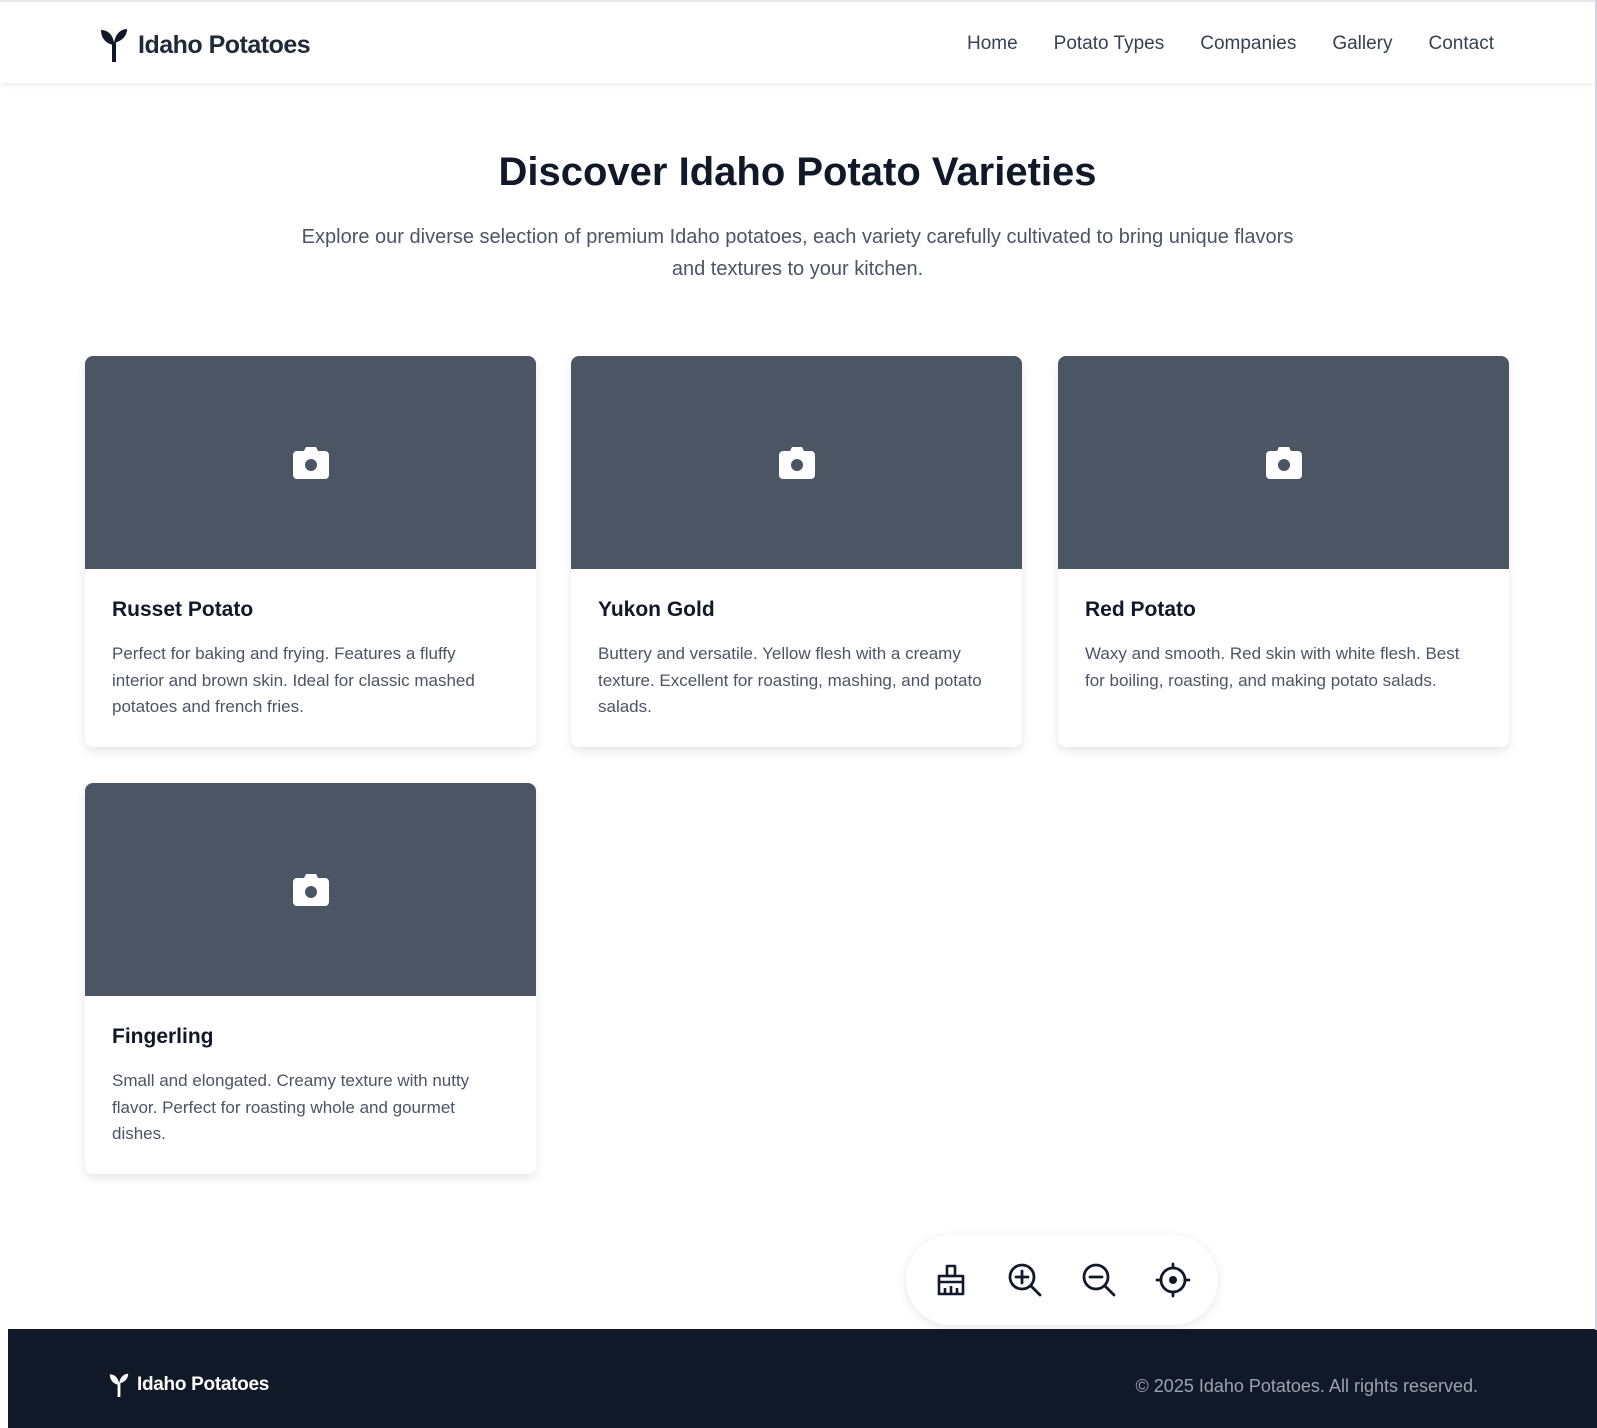 Image resolution: width=1597 pixels, height=1428 pixels. I want to click on brand-logo: Idaho Potatoes, so click(205, 45).